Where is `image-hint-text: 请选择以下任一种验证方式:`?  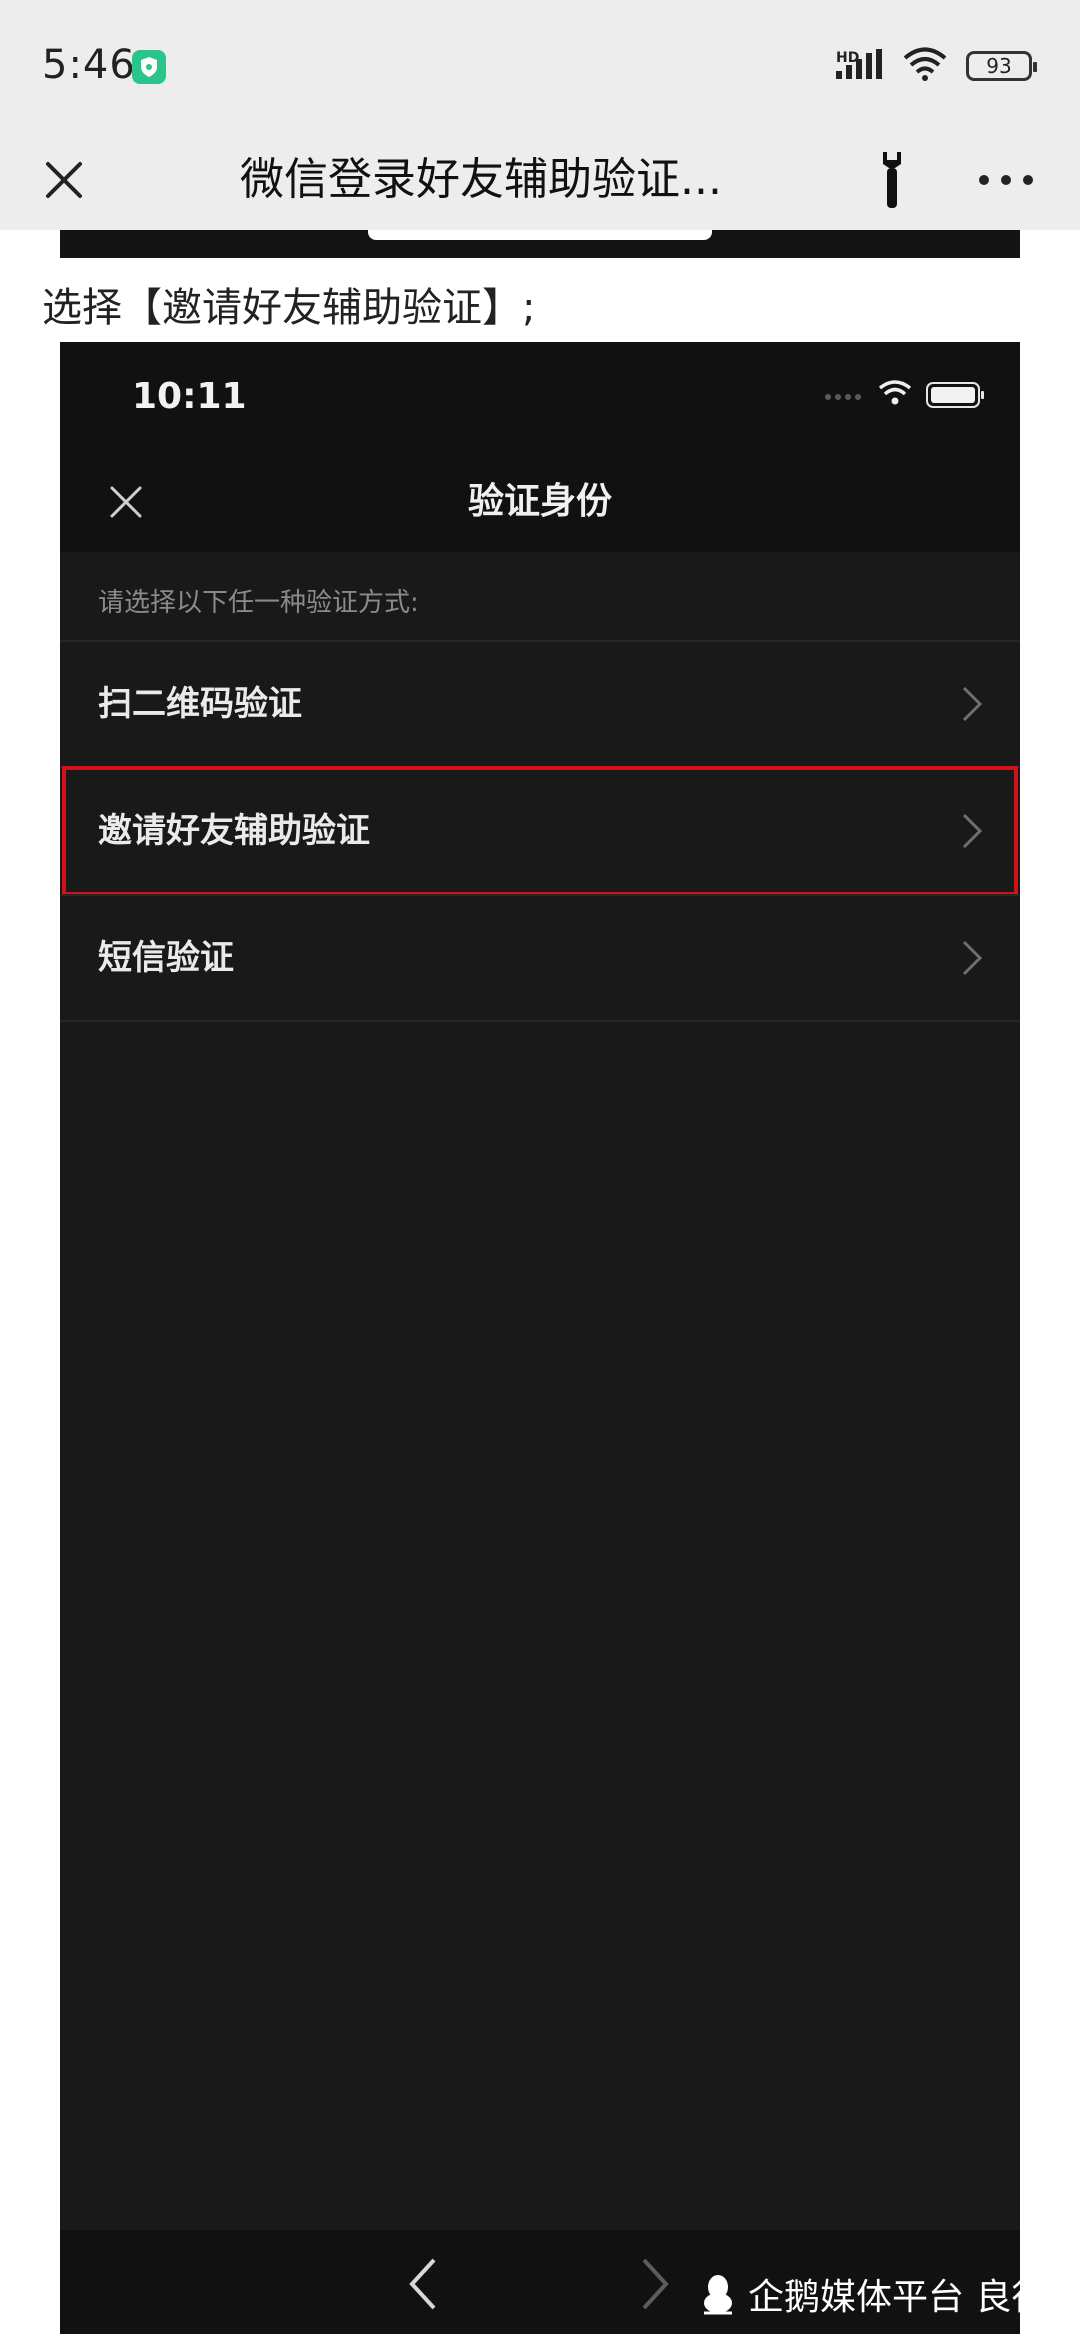
image-hint-text: 请选择以下任一种验证方式: is located at coordinates (258, 603).